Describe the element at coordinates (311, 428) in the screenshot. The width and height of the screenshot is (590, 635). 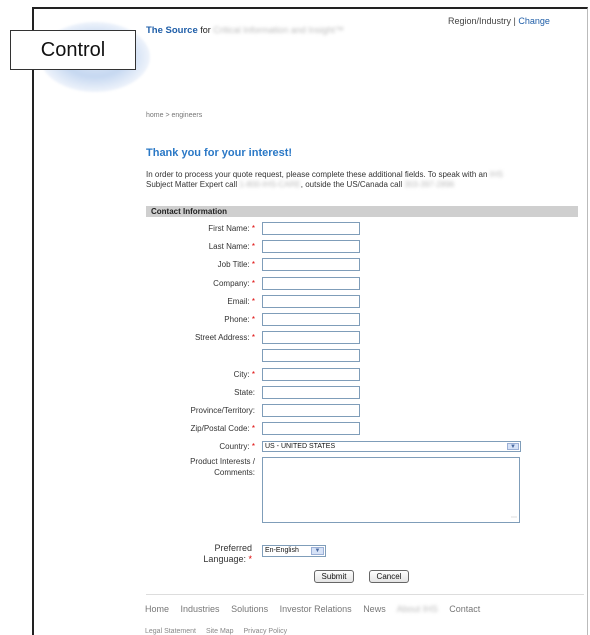
I see `zip-input` at that location.